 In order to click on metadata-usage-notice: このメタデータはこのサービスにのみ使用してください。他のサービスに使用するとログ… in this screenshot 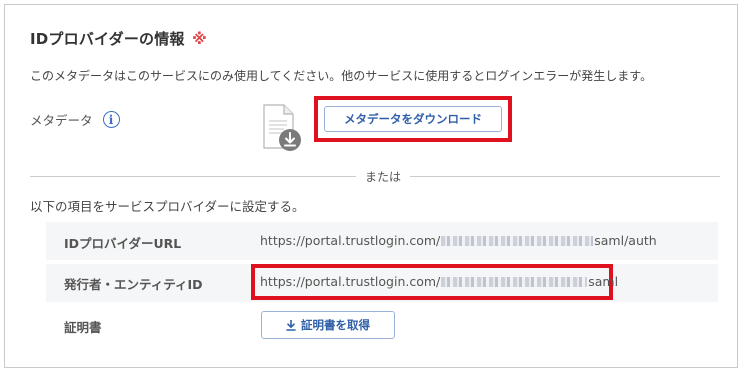, I will do `click(341, 76)`.